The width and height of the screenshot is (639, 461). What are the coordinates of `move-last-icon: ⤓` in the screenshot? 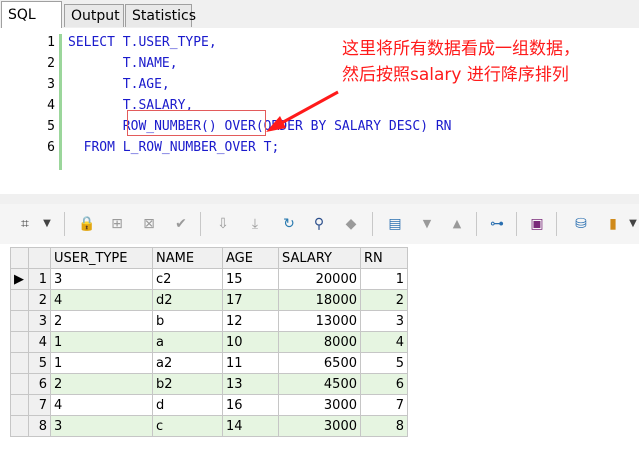 It's located at (255, 224).